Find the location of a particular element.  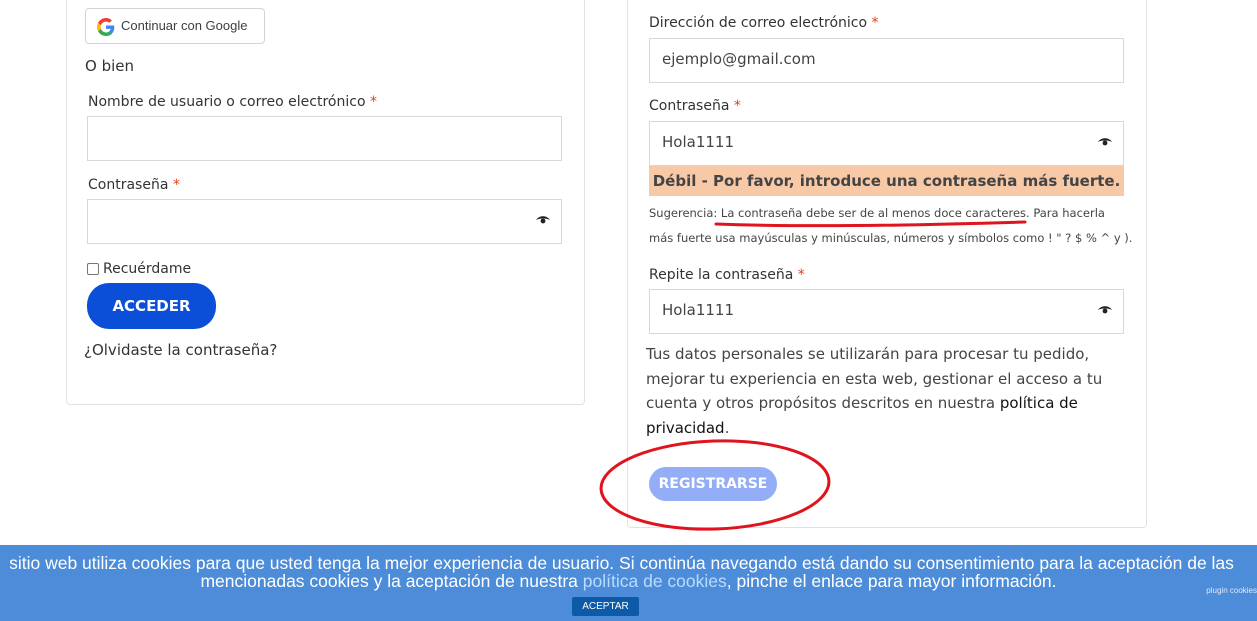

register-button-circle-annotation is located at coordinates (715, 485).